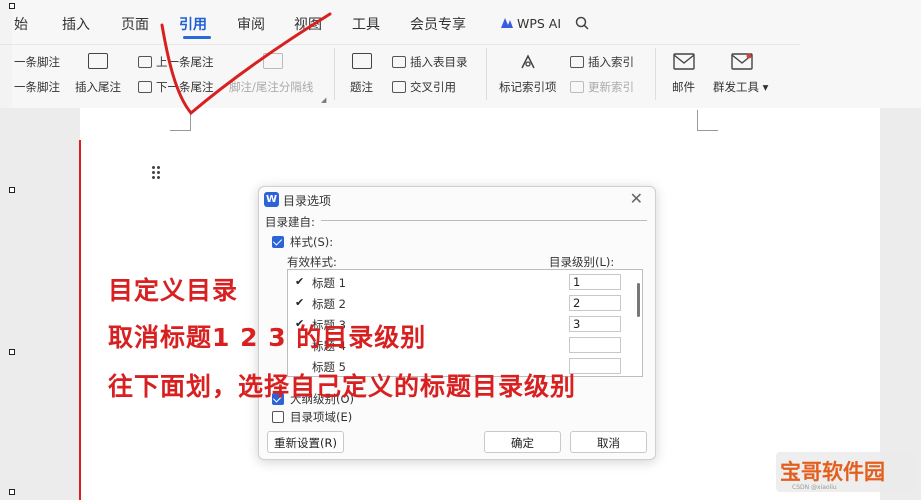  Describe the element at coordinates (814, 487) in the screenshot. I see `watermark-sub: CSDN @xiaoliu` at that location.